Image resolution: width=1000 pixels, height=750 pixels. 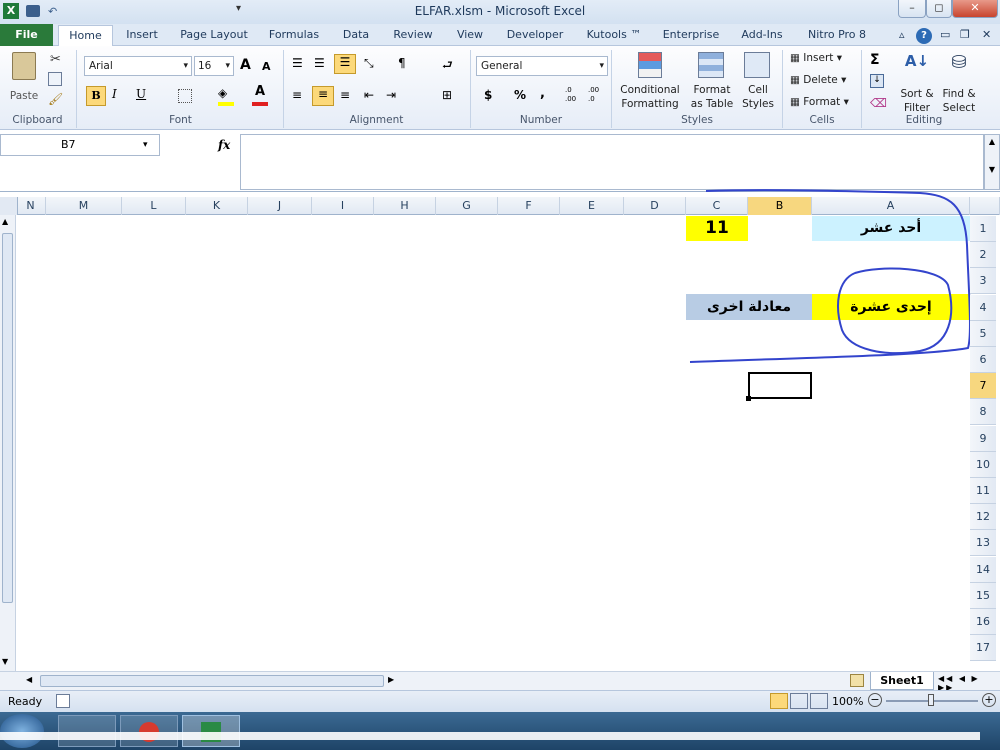 What do you see at coordinates (779, 701) in the screenshot?
I see `normal-view-icon` at bounding box center [779, 701].